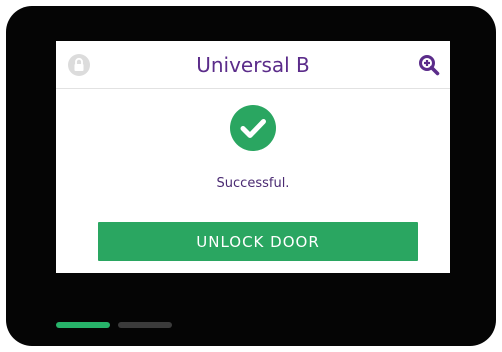 The image size is (502, 352). What do you see at coordinates (253, 128) in the screenshot?
I see `check-circle-icon` at bounding box center [253, 128].